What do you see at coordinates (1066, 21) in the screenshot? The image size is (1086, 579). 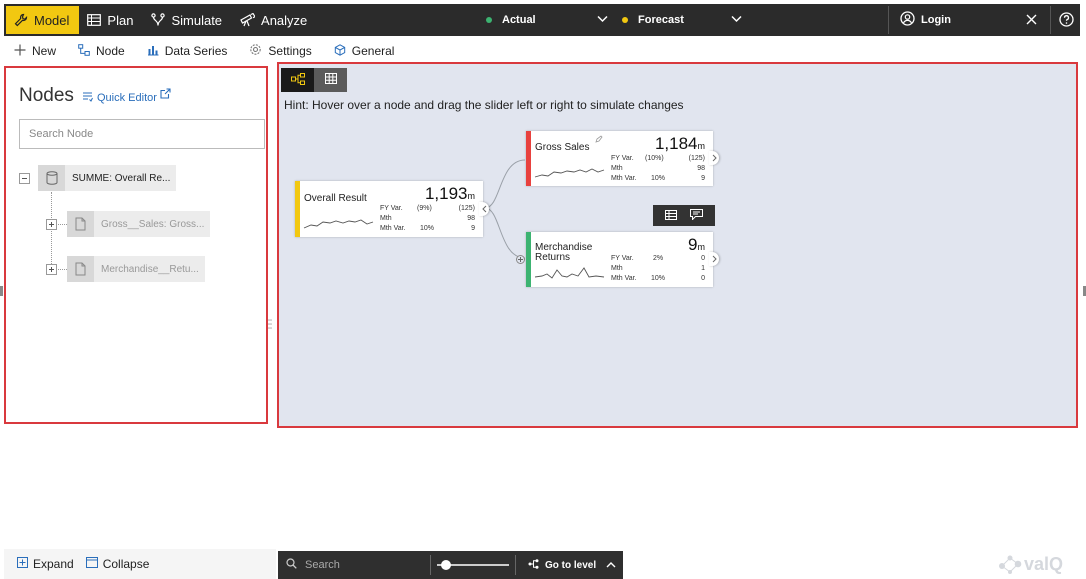 I see `help-icon` at bounding box center [1066, 21].